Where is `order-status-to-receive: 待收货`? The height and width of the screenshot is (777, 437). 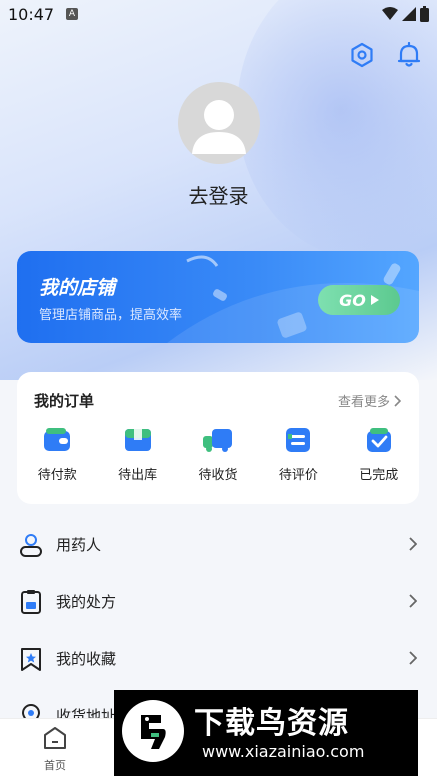
order-status-to-receive: 待收货 is located at coordinates (218, 454).